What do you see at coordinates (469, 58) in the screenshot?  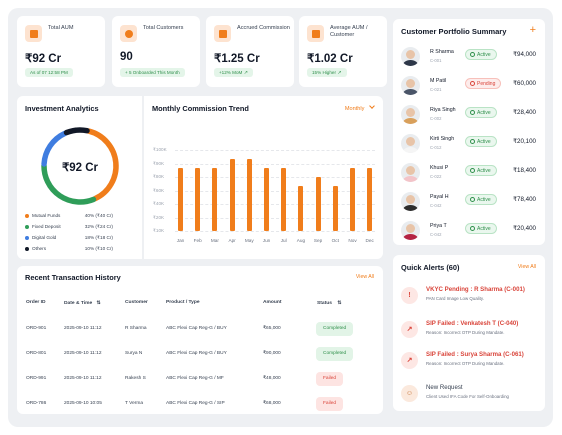 I see `customer-row: R Sharma C-001 Active ₹94,000` at bounding box center [469, 58].